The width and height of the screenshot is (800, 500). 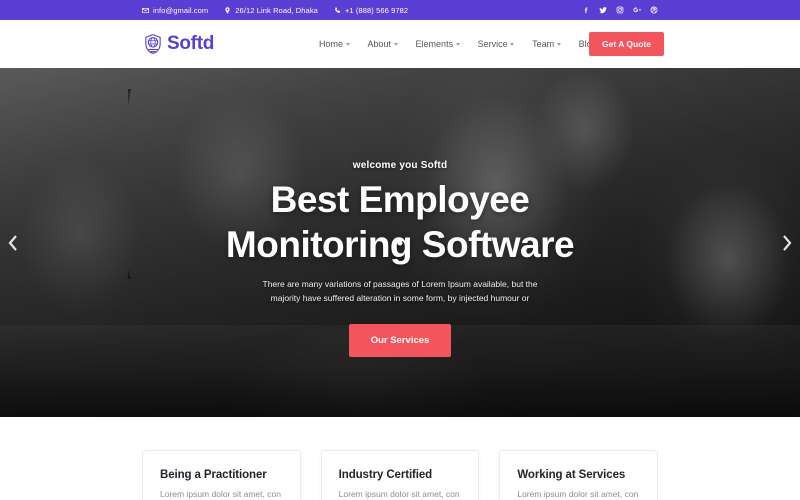 What do you see at coordinates (654, 10) in the screenshot?
I see `dribbble-icon` at bounding box center [654, 10].